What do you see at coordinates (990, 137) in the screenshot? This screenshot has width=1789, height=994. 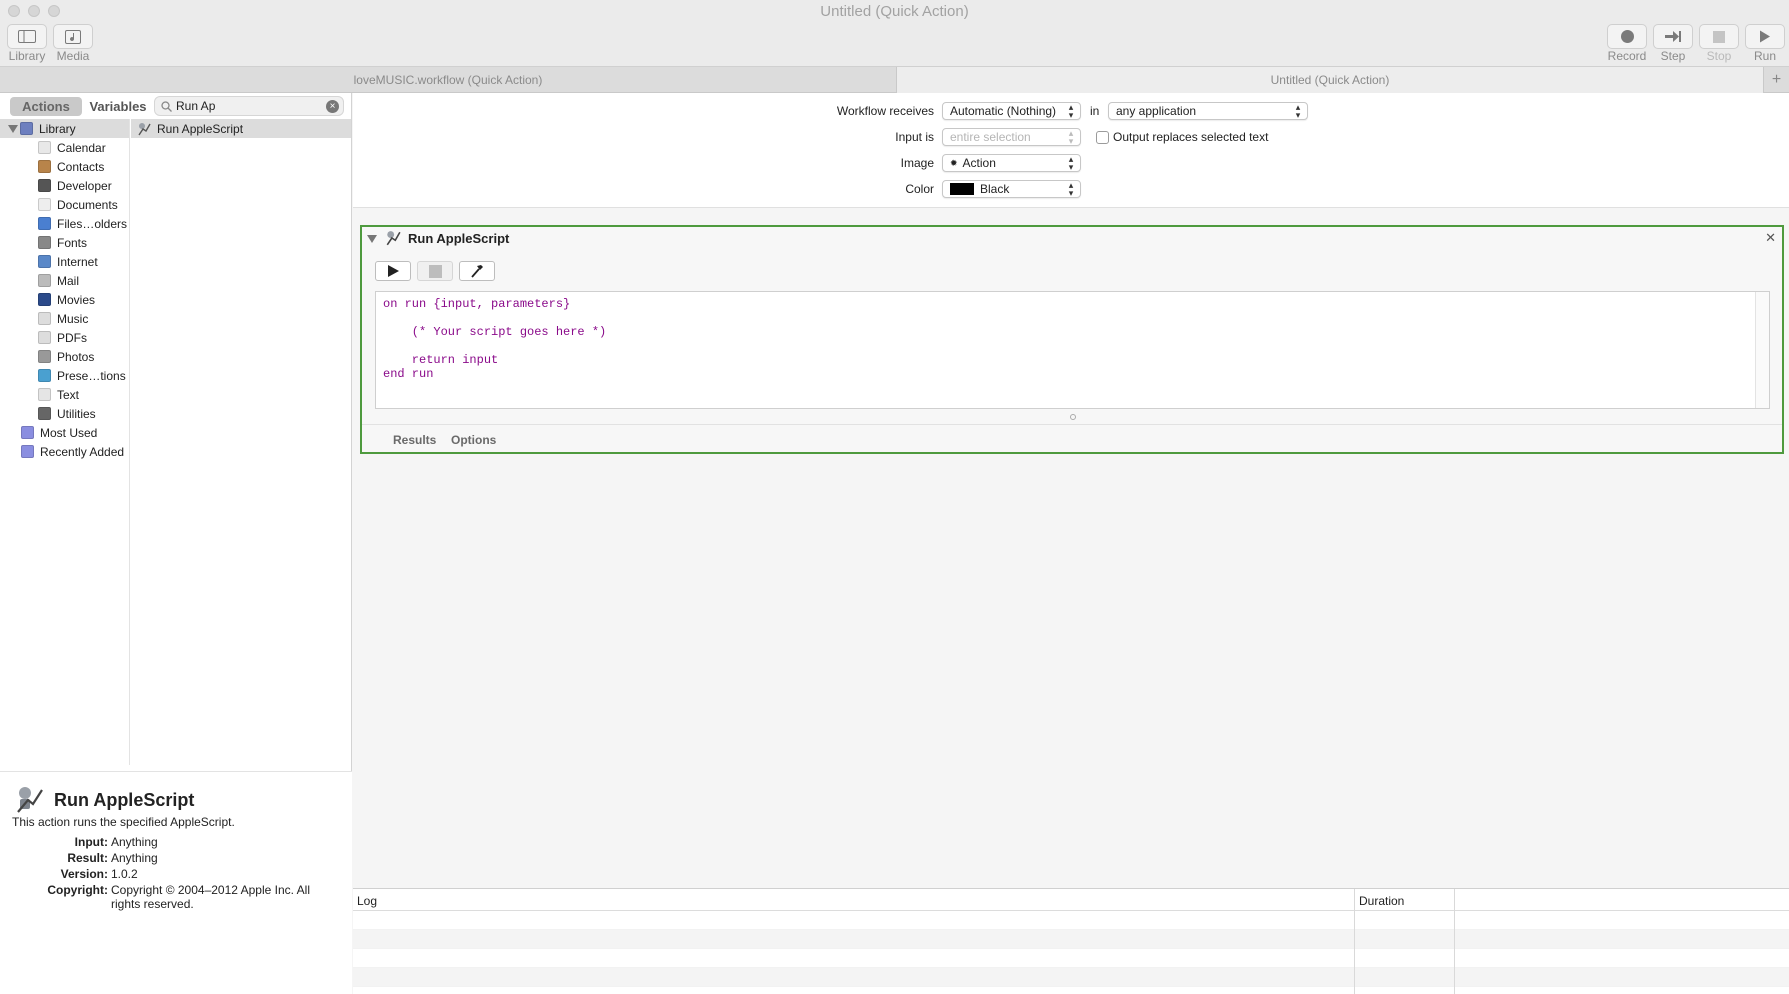 I see `input-is-value: entire selection` at bounding box center [990, 137].